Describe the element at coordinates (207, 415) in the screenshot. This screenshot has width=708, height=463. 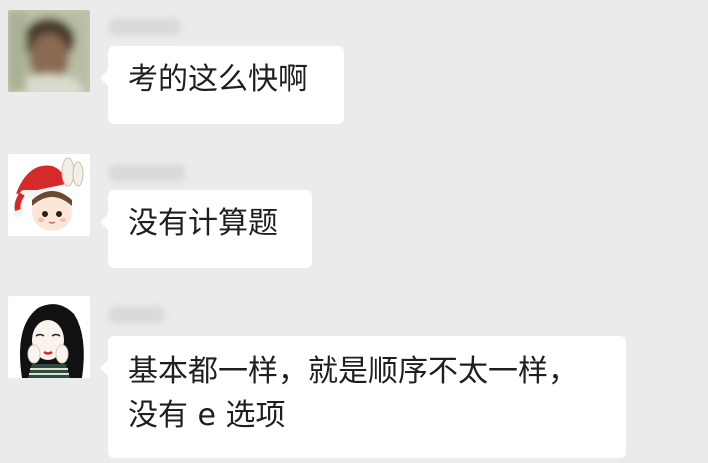
I see `message-text-line: 没有 e 选项` at that location.